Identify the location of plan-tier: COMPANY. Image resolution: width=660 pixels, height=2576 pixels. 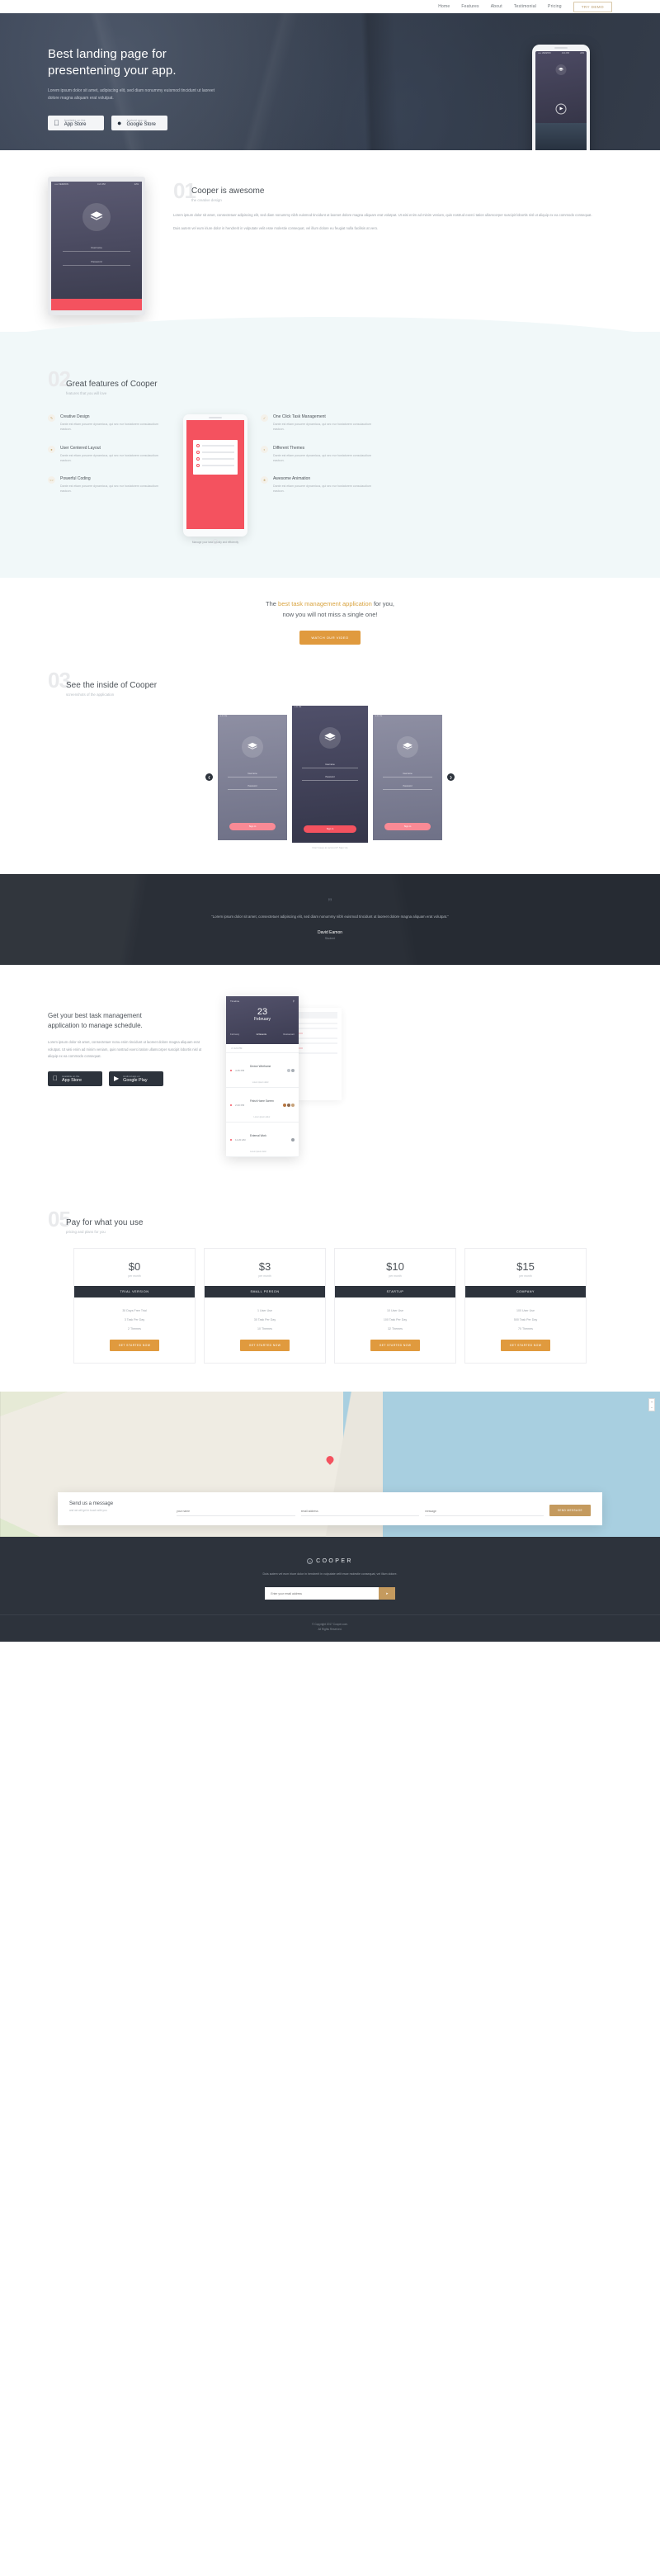
(525, 1292).